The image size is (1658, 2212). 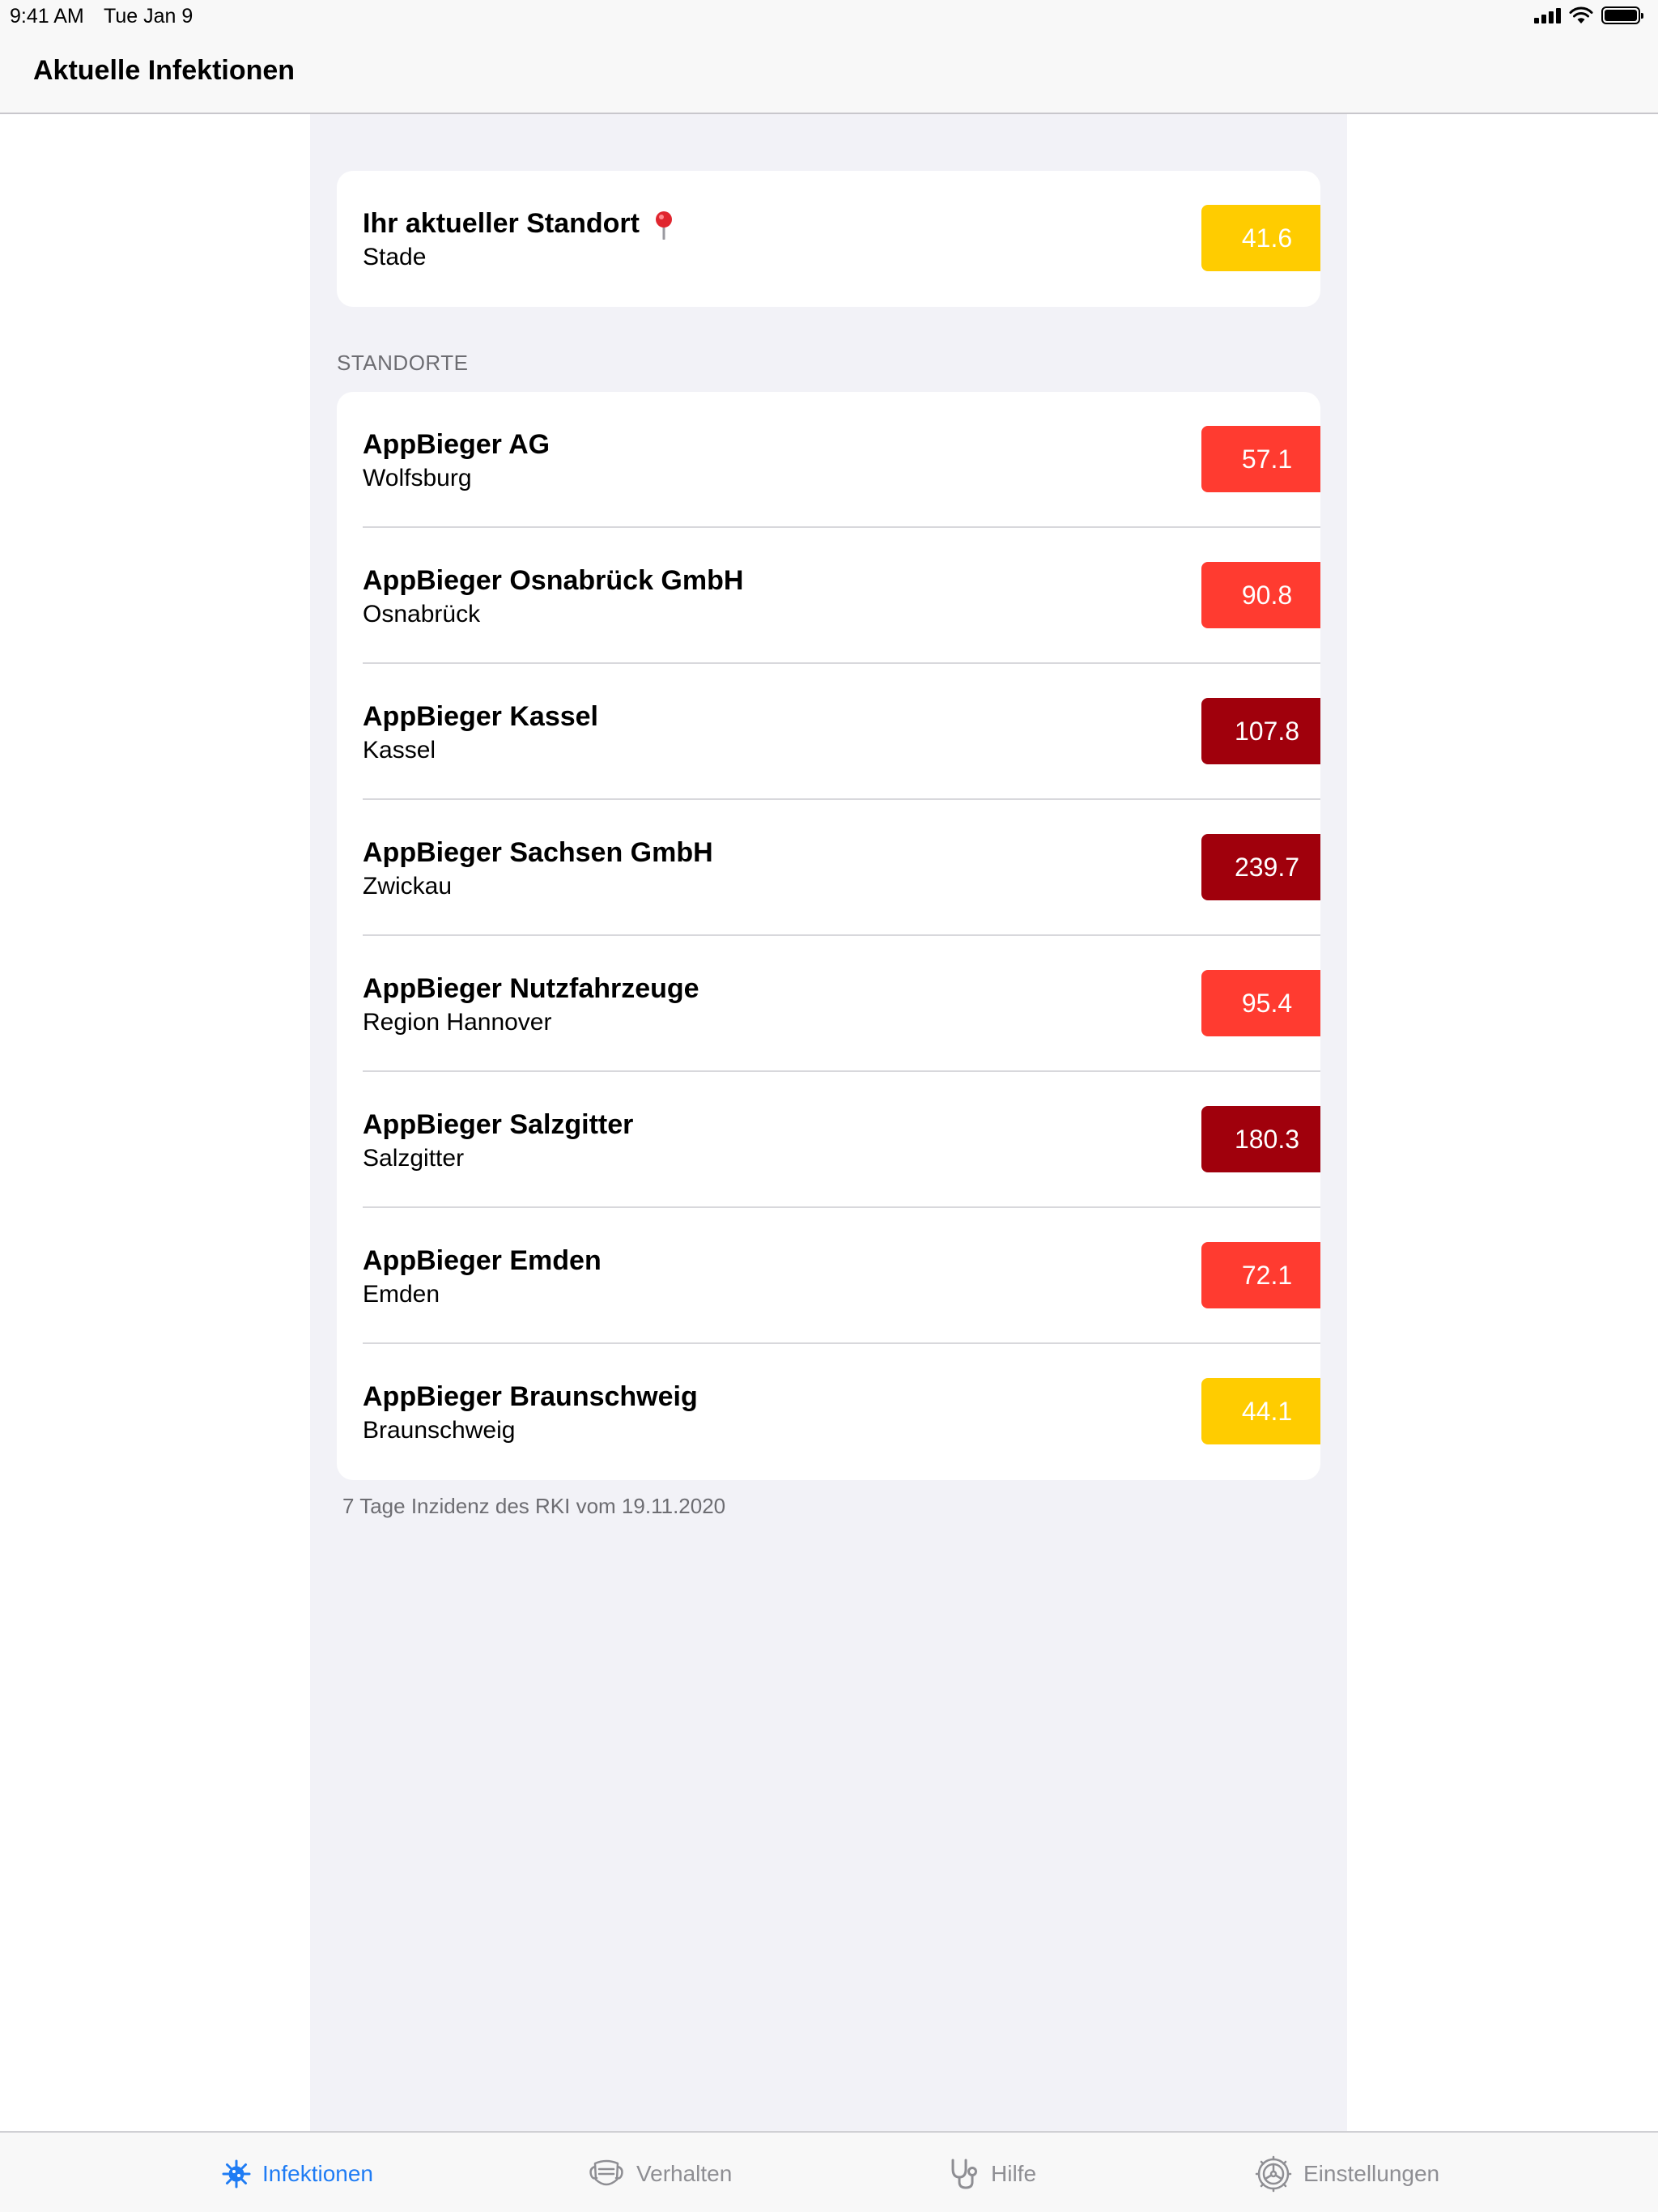 I want to click on current-location-city: Stade, so click(x=395, y=257).